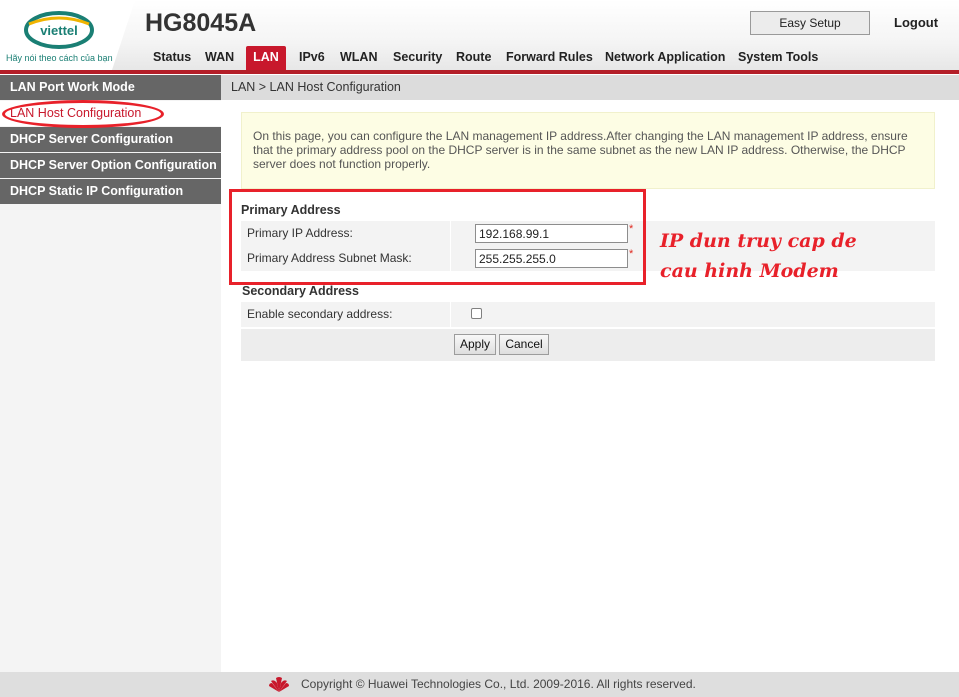 Image resolution: width=959 pixels, height=697 pixels. What do you see at coordinates (172, 58) in the screenshot?
I see `tab-status: Status` at bounding box center [172, 58].